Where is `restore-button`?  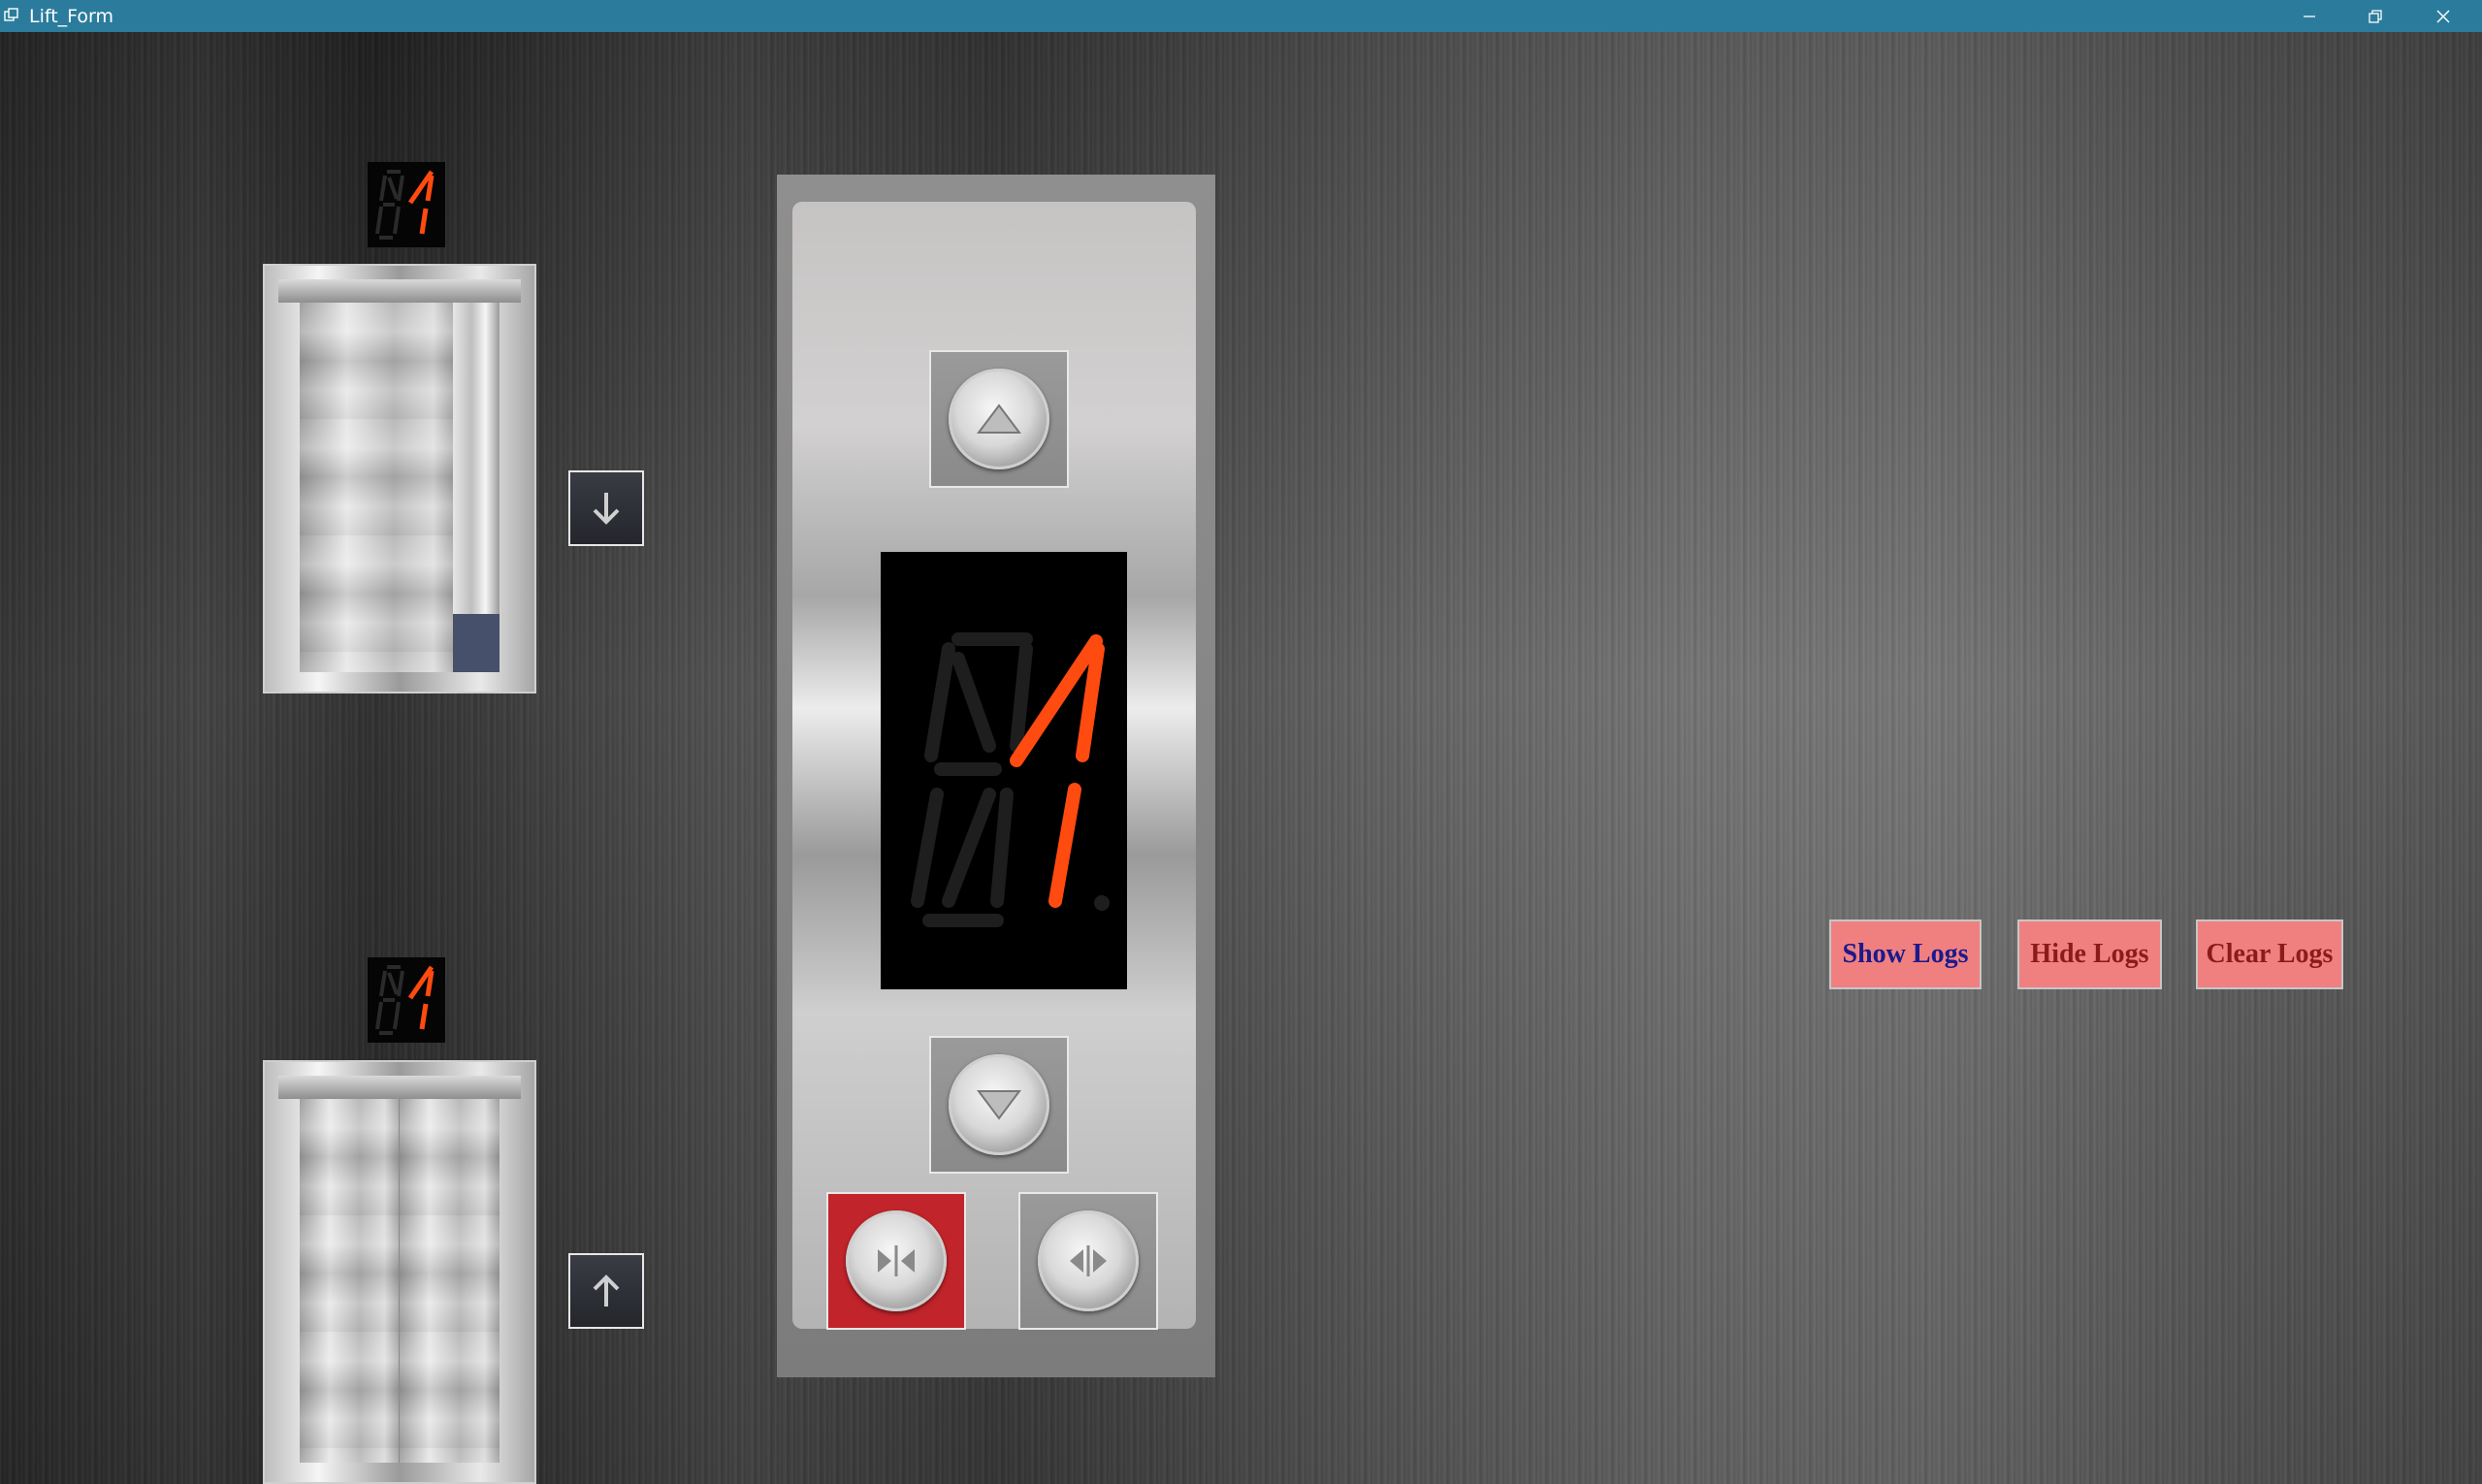 restore-button is located at coordinates (2375, 16).